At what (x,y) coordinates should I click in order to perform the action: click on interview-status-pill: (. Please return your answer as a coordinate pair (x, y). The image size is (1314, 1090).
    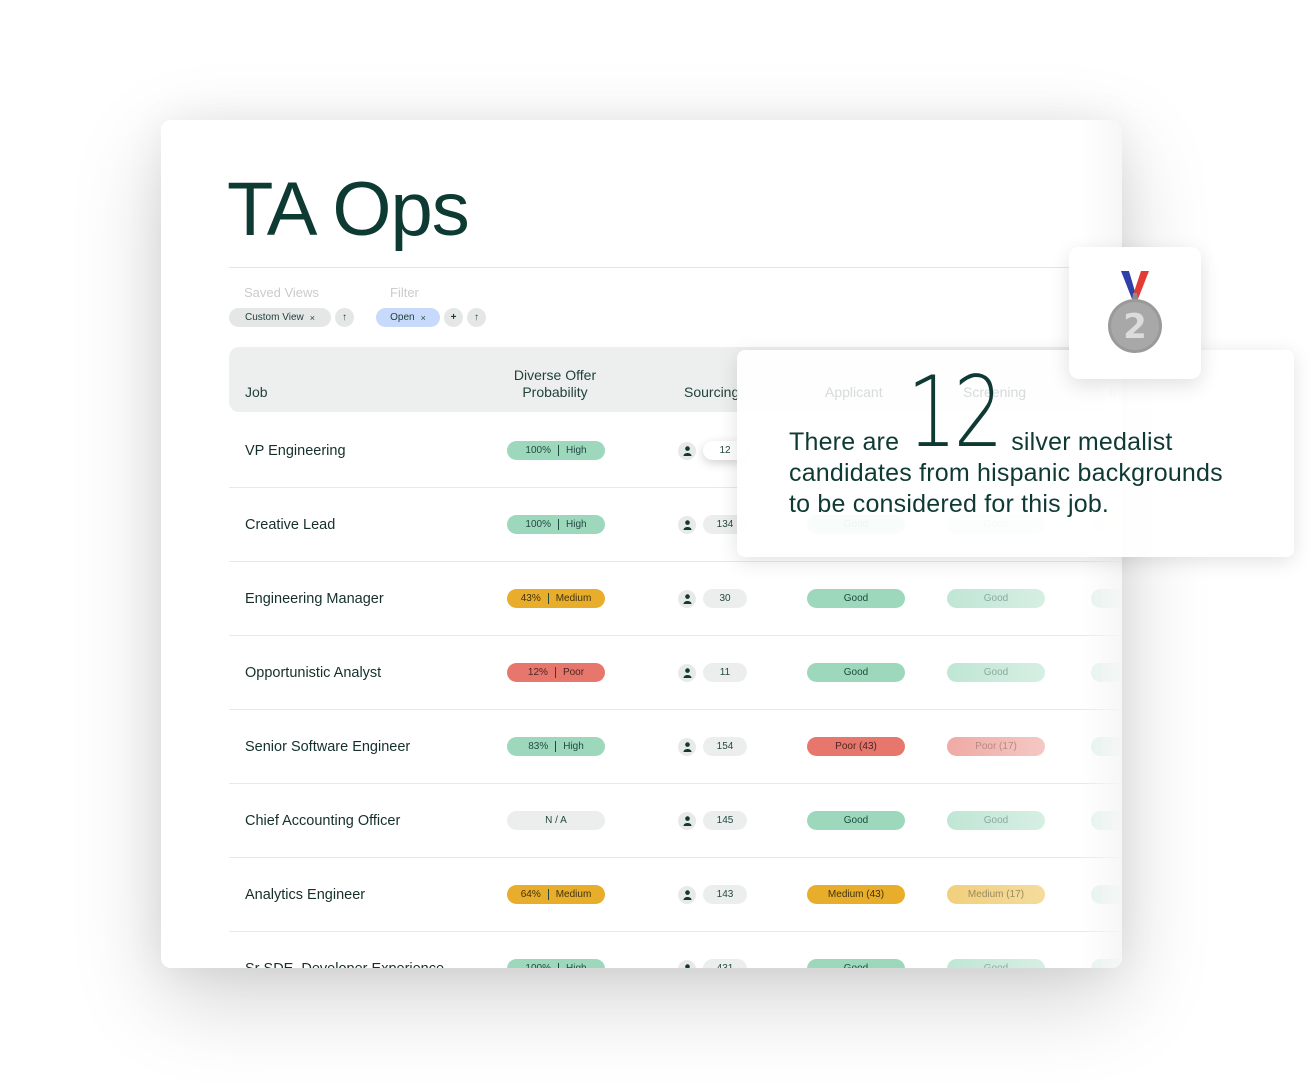
    Looking at the image, I should click on (1106, 894).